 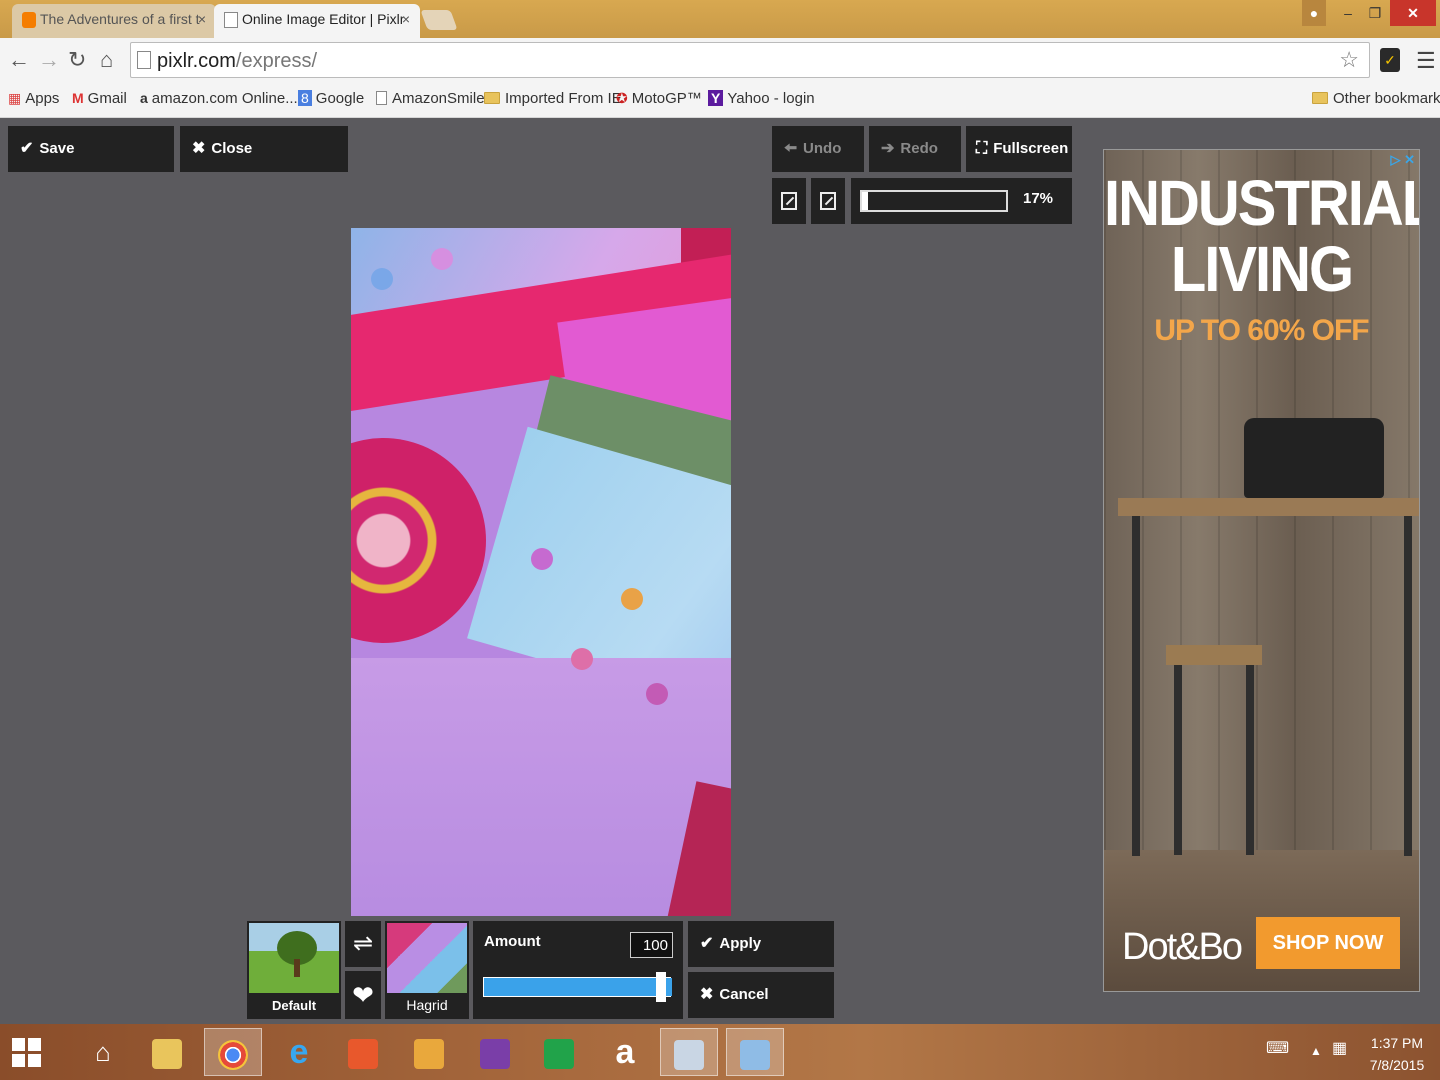 I want to click on amount-control: Amount 100, so click(x=578, y=970).